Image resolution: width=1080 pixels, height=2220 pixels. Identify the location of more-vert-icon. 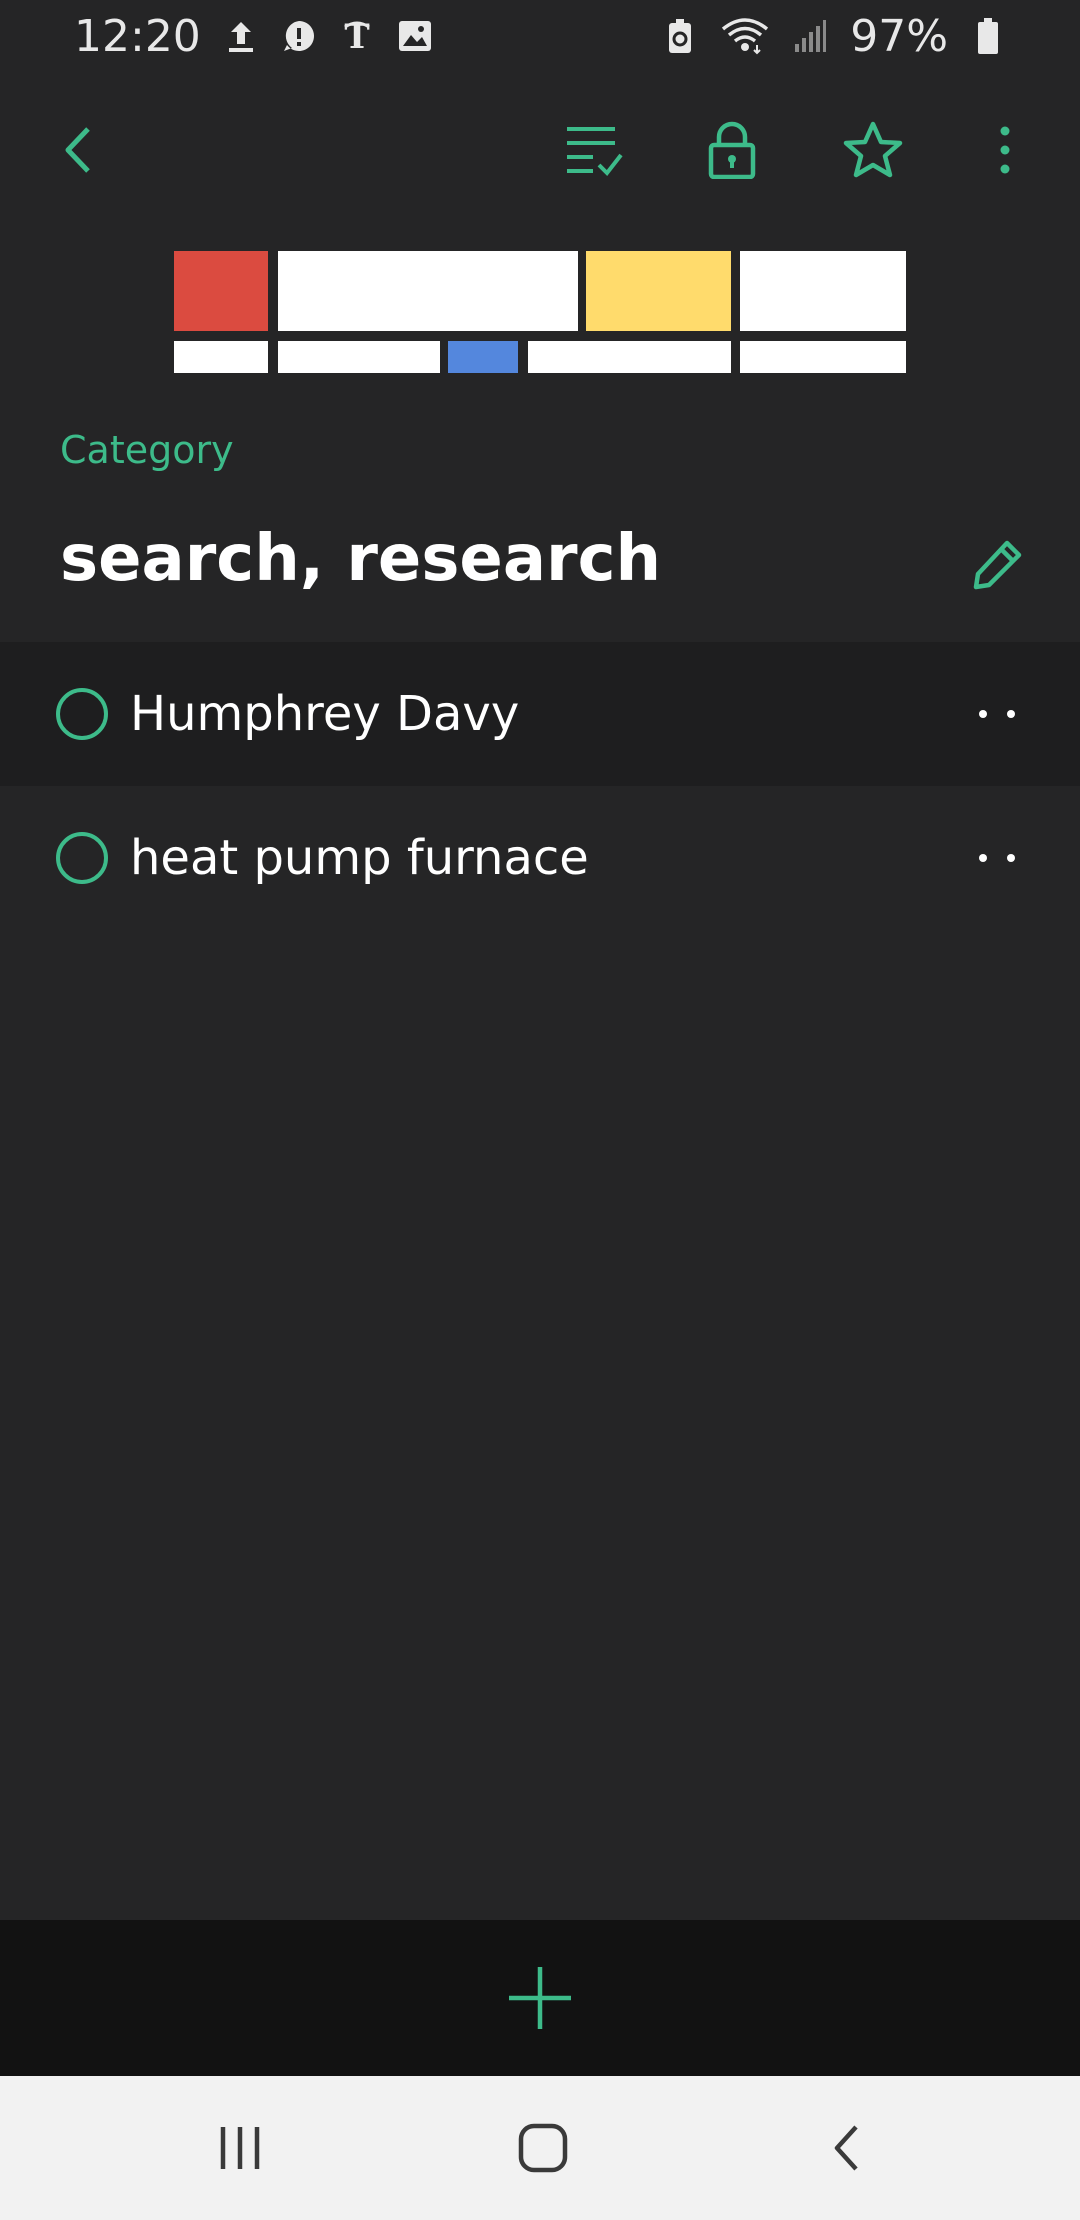
(1005, 150).